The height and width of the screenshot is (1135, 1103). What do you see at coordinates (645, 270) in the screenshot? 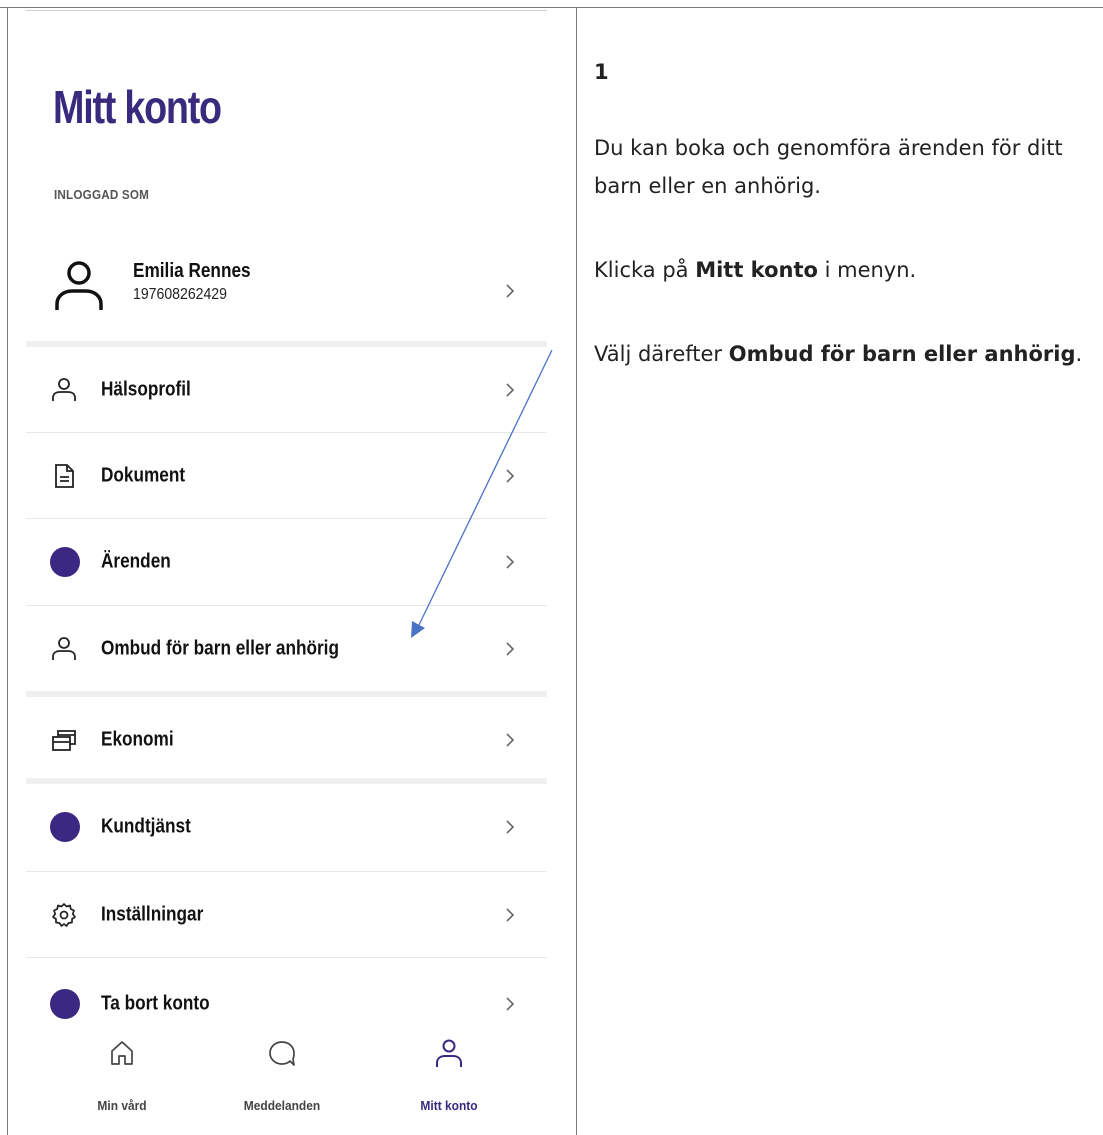
I see `instruction-text: Klicka på` at bounding box center [645, 270].